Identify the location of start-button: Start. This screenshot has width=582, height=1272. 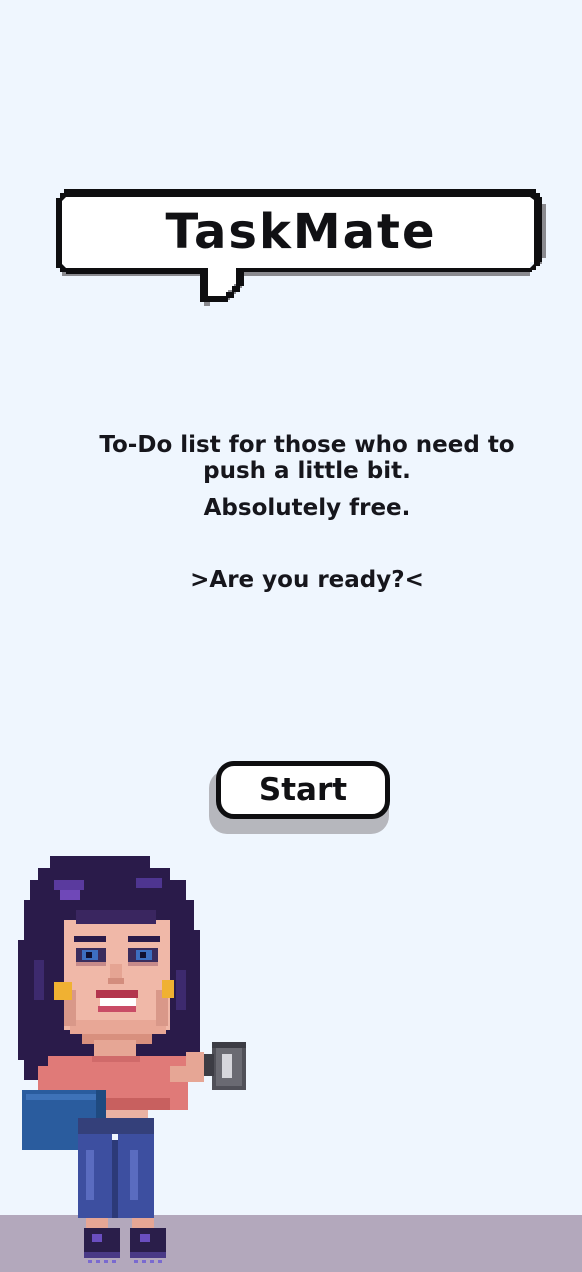
(303, 790).